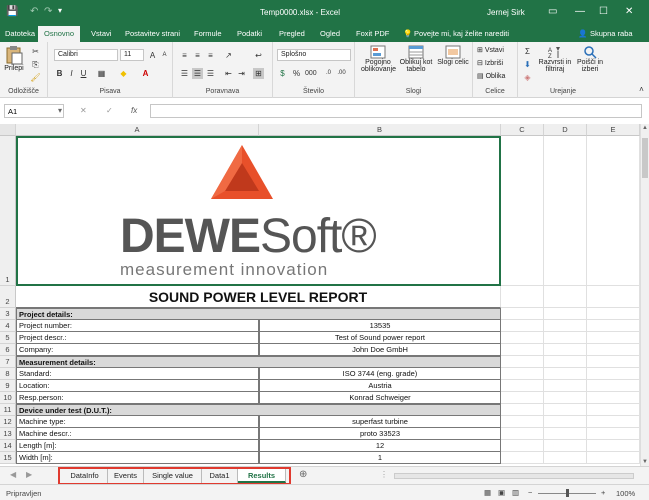 This screenshot has width=649, height=500. What do you see at coordinates (152, 33) in the screenshot?
I see `tab-page-layout: Postavitev strani` at bounding box center [152, 33].